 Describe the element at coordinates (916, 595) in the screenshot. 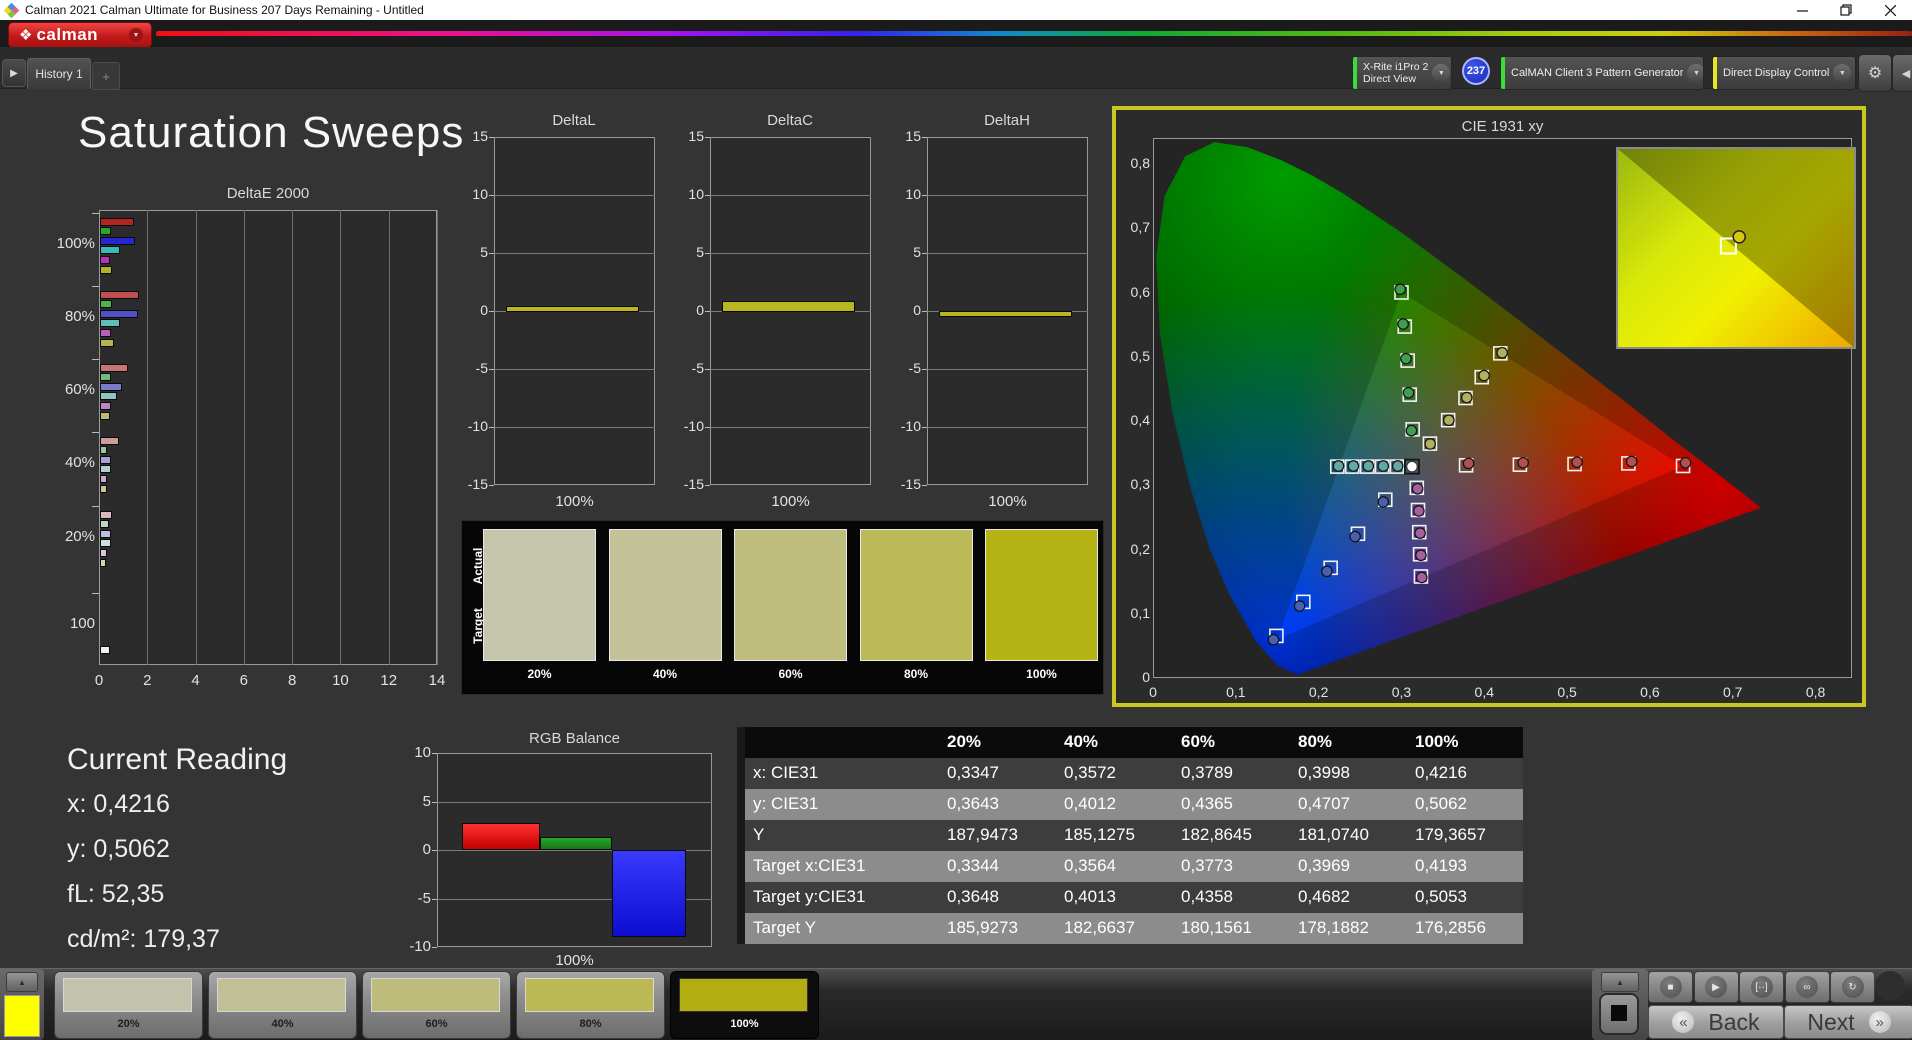

I see `swatch-sample` at that location.